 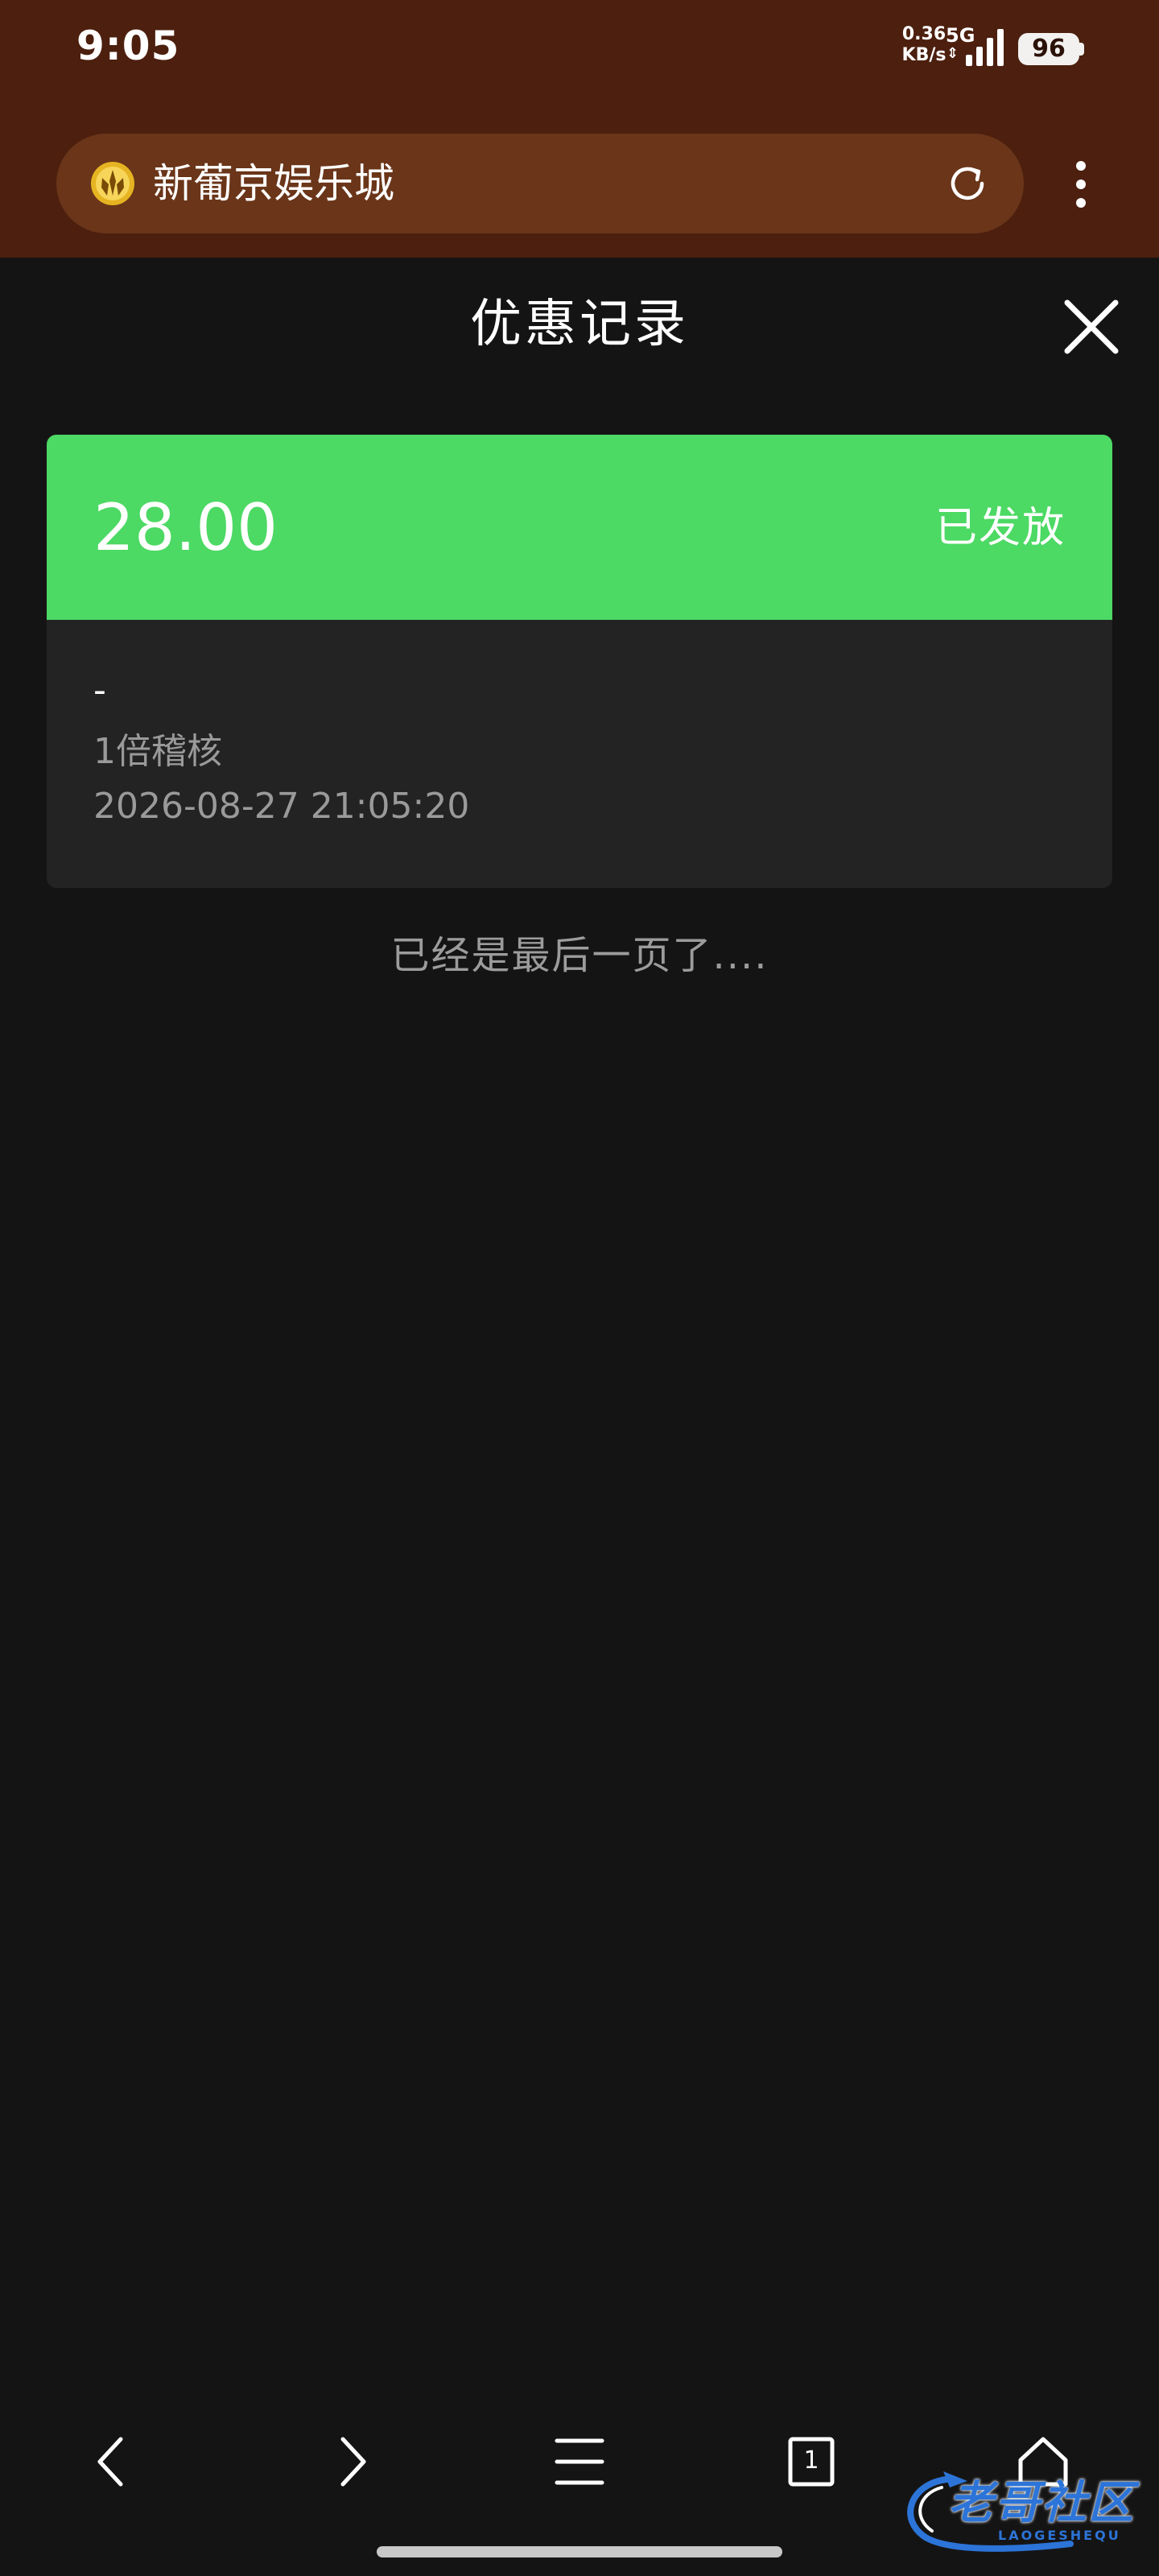 What do you see at coordinates (281, 806) in the screenshot?
I see `record-time: 2026-08-27 21:05:20` at bounding box center [281, 806].